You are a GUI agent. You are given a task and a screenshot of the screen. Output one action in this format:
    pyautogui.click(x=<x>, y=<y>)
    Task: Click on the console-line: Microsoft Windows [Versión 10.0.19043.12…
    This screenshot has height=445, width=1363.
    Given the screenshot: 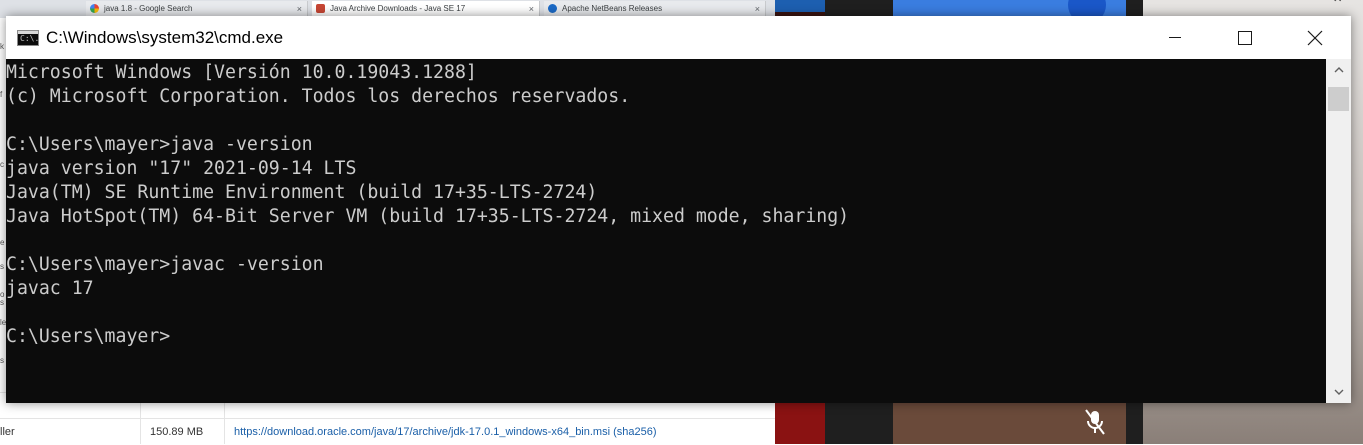 What is the action you would take?
    pyautogui.click(x=241, y=72)
    